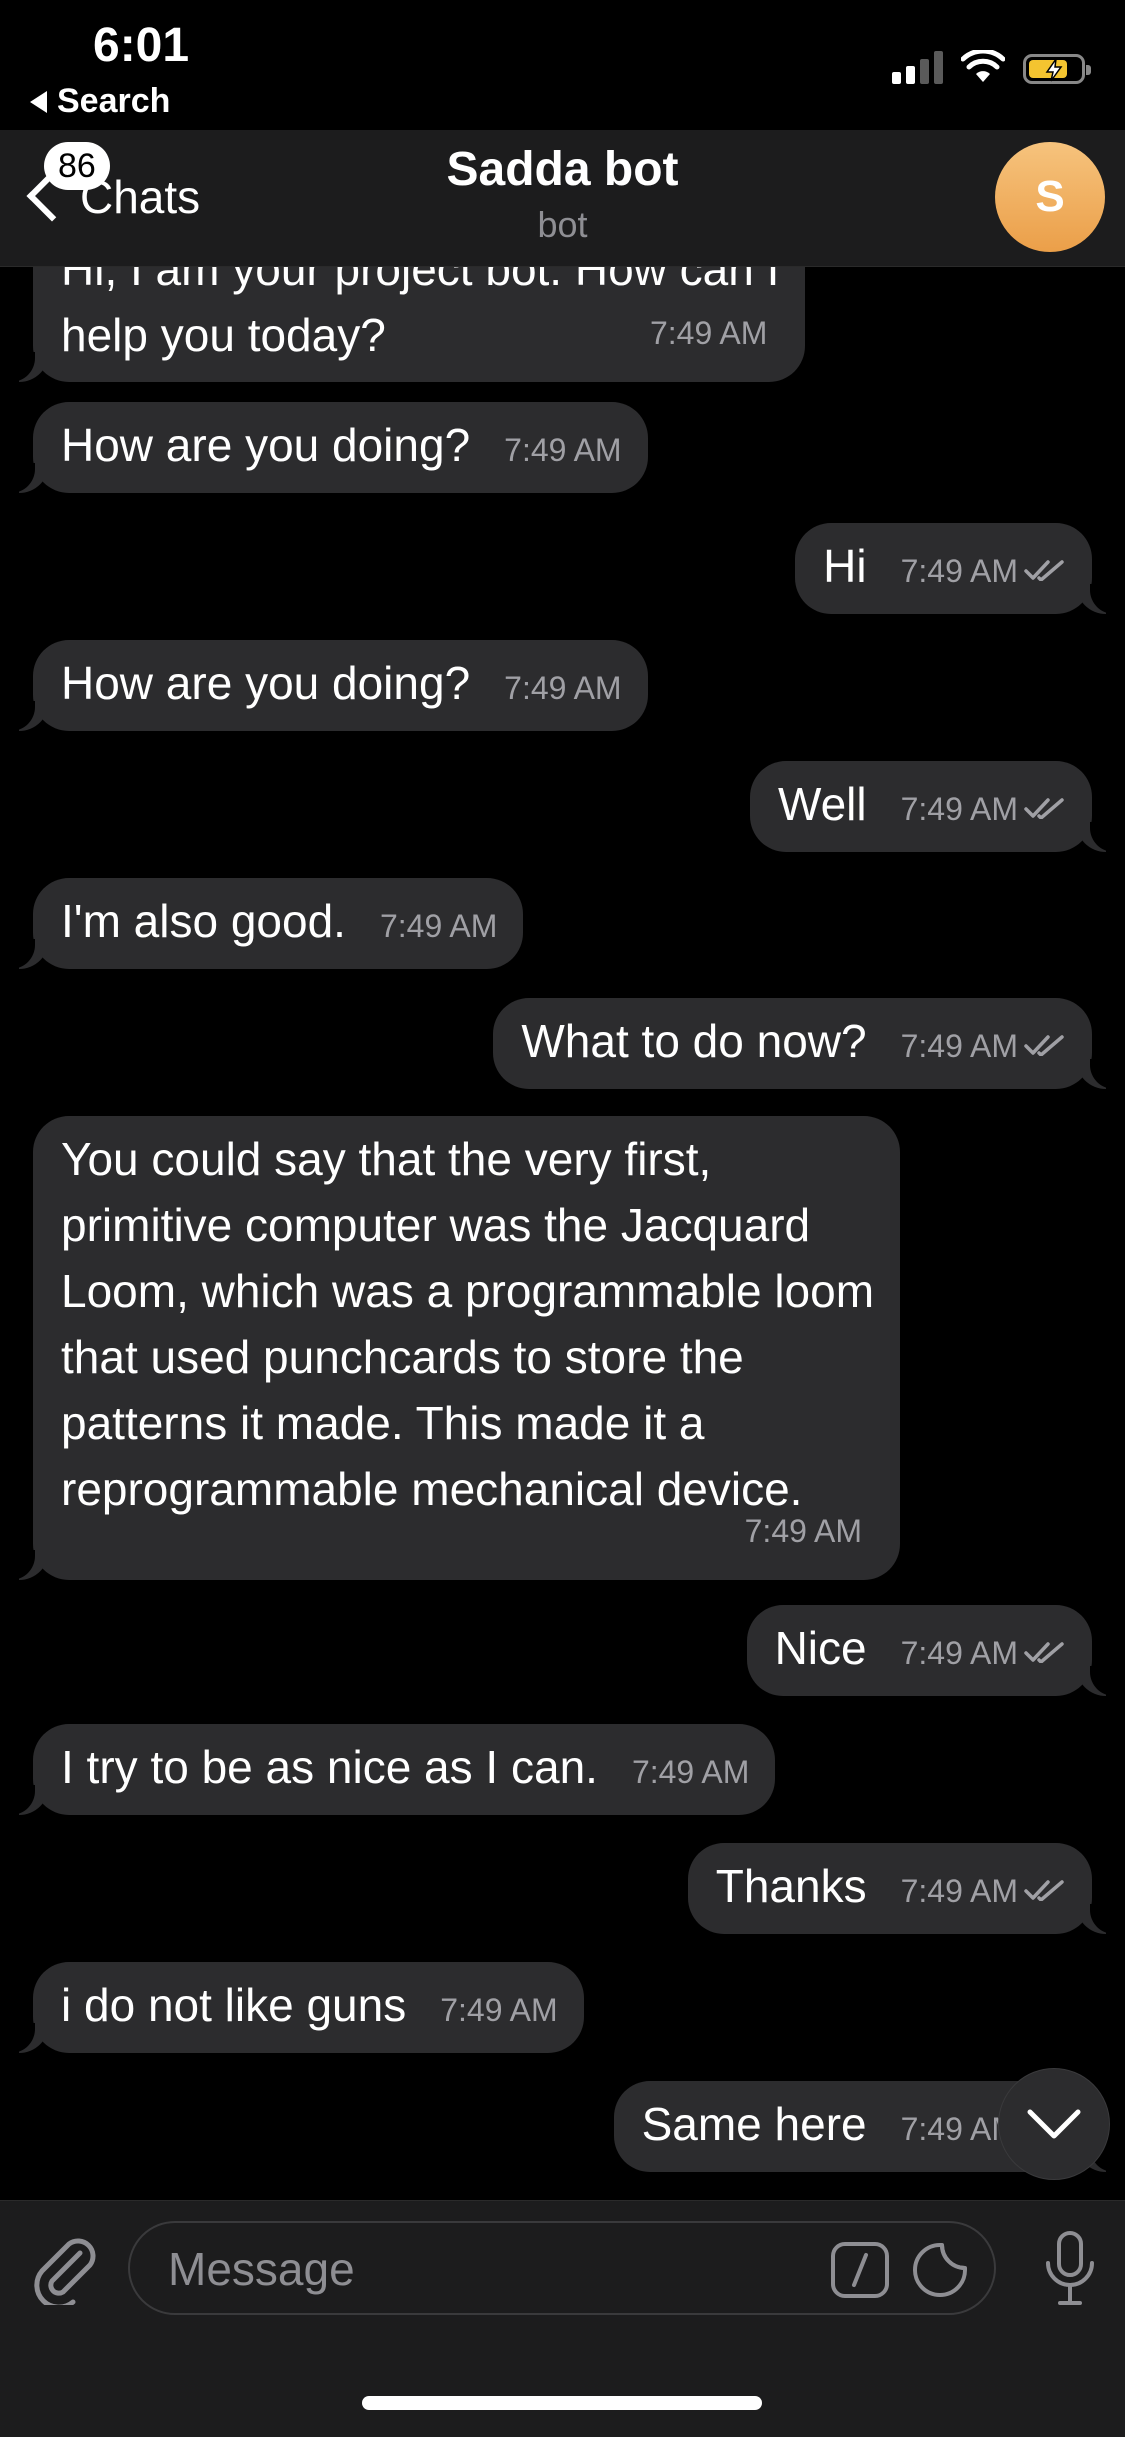 This screenshot has width=1125, height=2437. I want to click on message-input, so click(488, 2269).